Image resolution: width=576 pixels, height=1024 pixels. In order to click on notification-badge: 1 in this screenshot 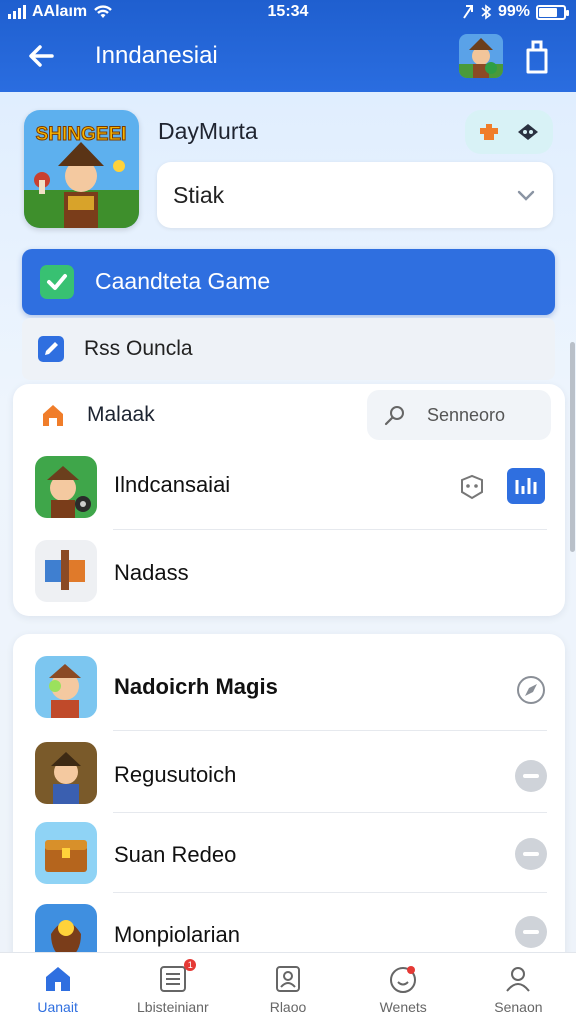, I will do `click(190, 965)`.